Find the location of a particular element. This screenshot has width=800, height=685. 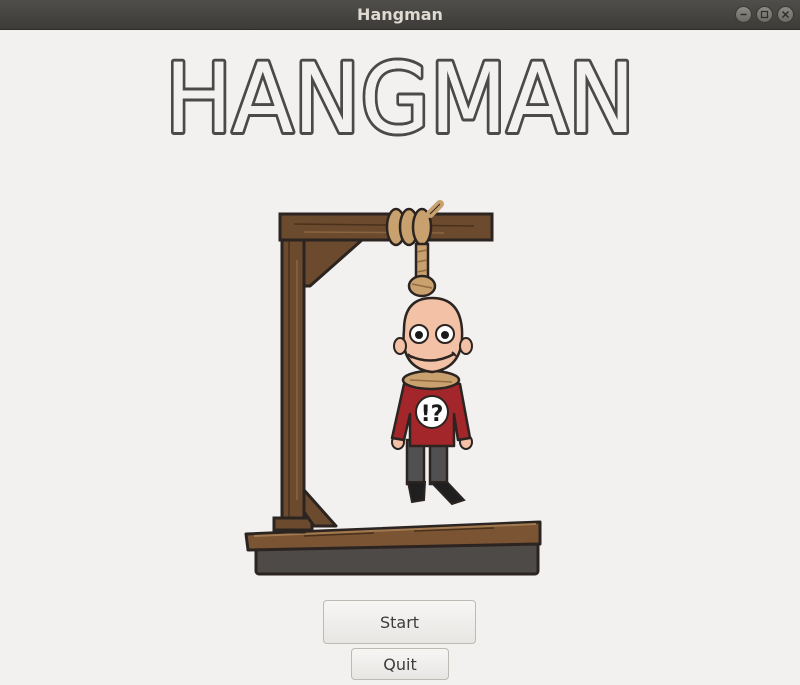

window-title: Hangman is located at coordinates (400, 14).